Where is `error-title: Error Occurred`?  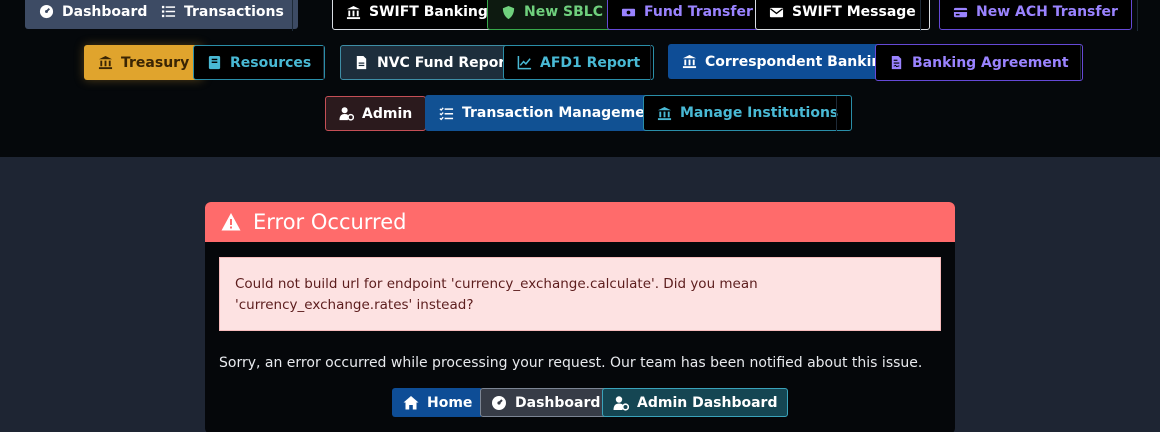
error-title: Error Occurred is located at coordinates (330, 222).